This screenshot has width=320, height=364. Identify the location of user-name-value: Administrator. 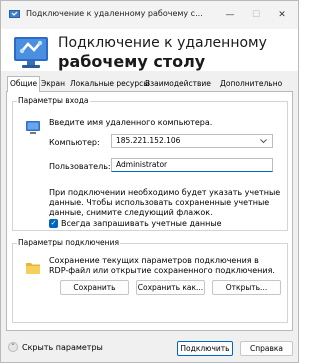
(142, 164).